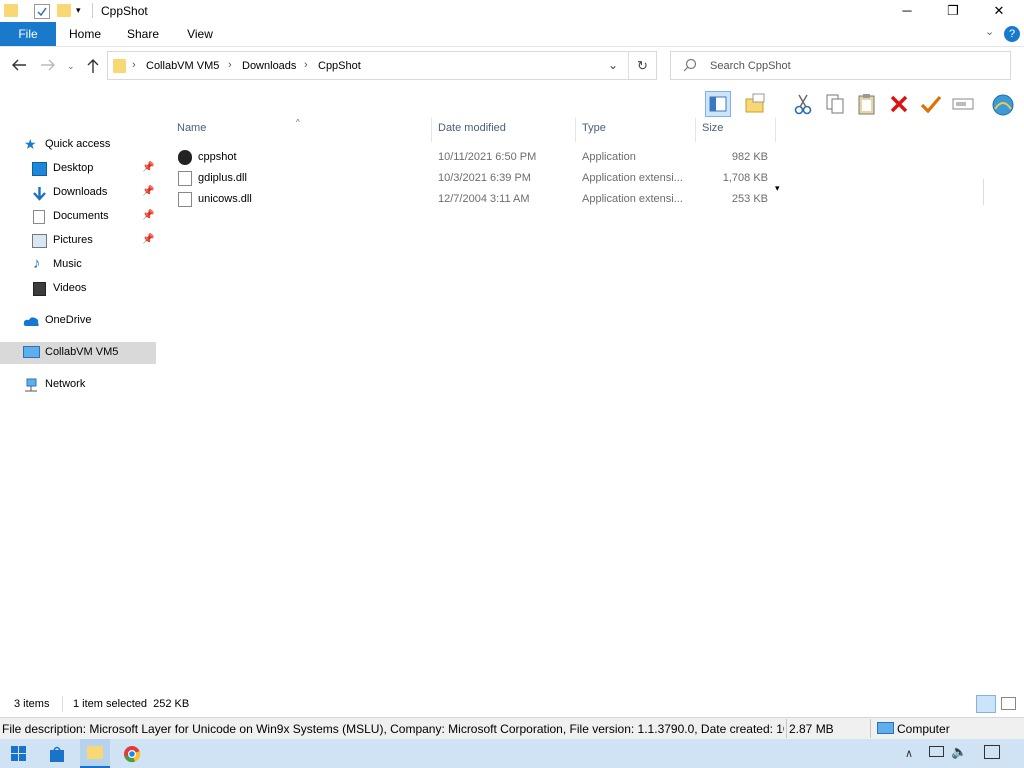  I want to click on nav-label: Videos, so click(70, 288).